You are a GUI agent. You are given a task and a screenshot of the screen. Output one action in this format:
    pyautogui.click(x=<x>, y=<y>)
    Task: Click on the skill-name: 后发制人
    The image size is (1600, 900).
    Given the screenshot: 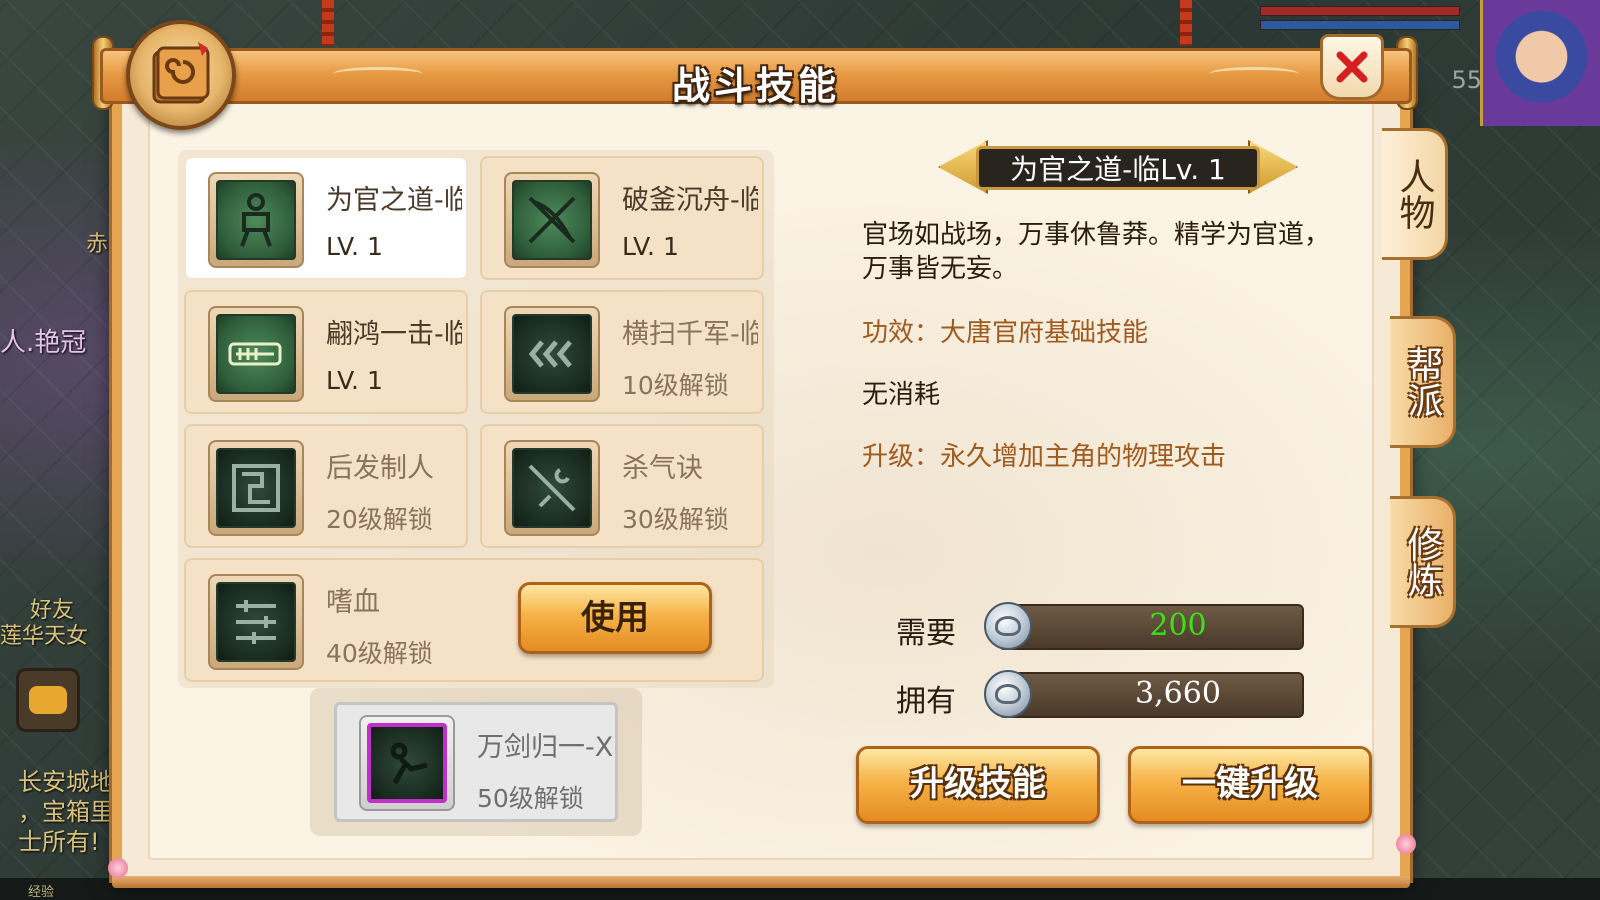 What is the action you would take?
    pyautogui.click(x=380, y=468)
    